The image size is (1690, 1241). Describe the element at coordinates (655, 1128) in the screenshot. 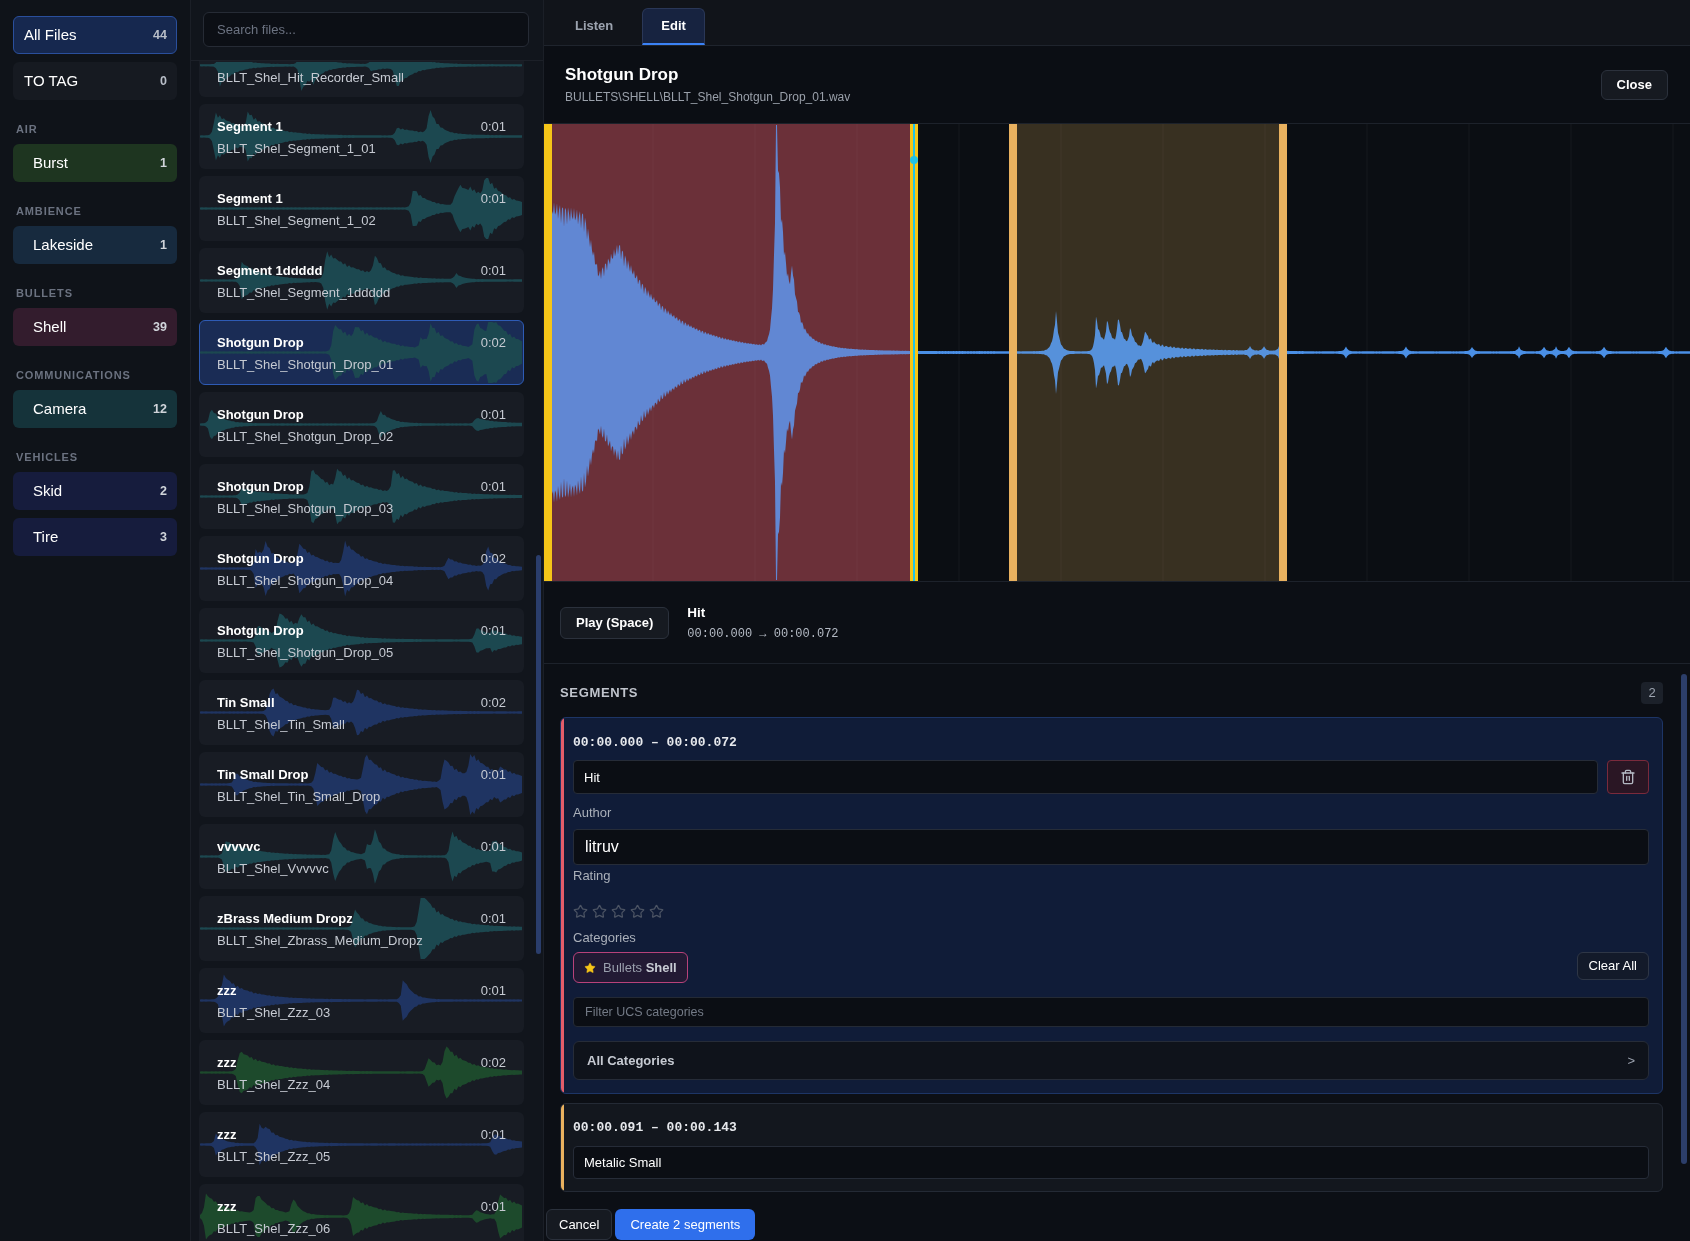

I see `segment-time-range: 00:00.091 – 00:00.143` at that location.